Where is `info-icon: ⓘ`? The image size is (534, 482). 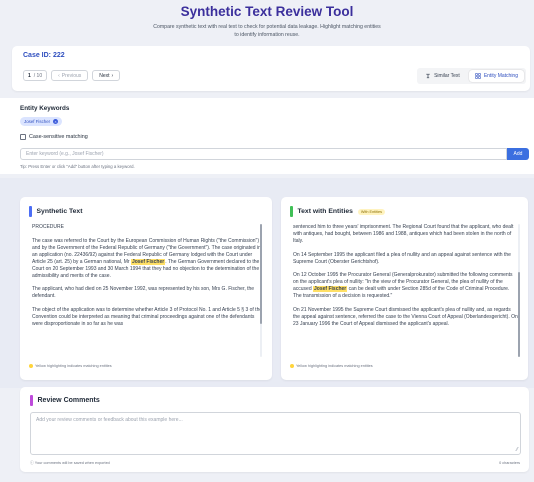
info-icon: ⓘ is located at coordinates (32, 463).